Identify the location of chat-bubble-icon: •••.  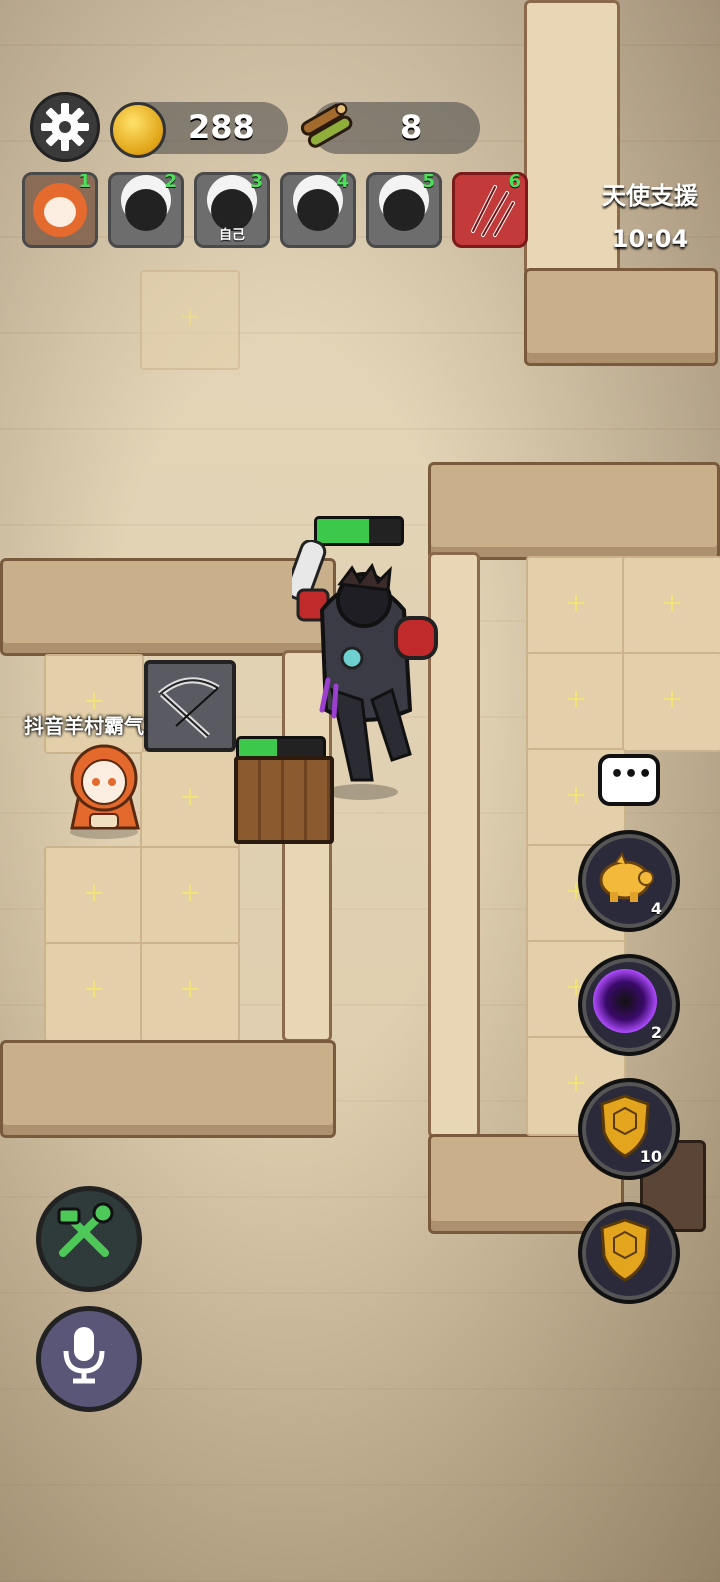
(631, 774).